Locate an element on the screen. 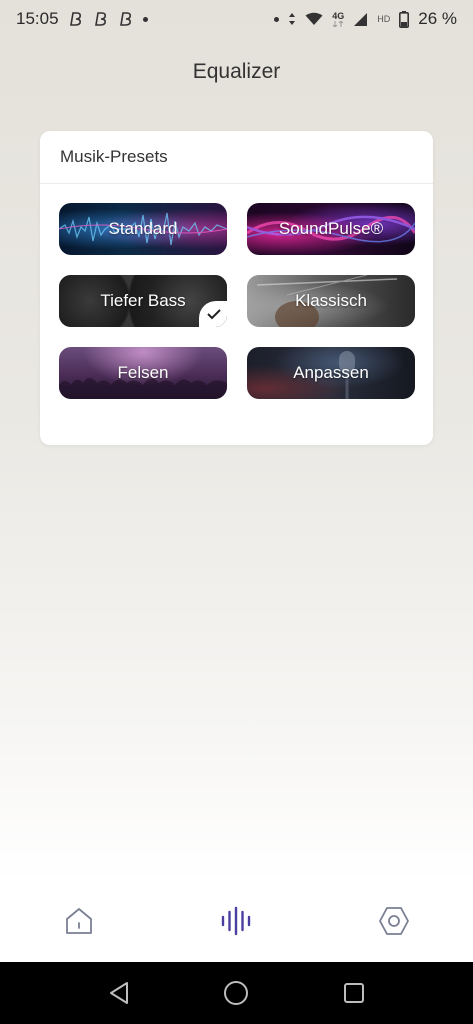 The height and width of the screenshot is (1024, 473). notification-dot-icon is located at coordinates (277, 19).